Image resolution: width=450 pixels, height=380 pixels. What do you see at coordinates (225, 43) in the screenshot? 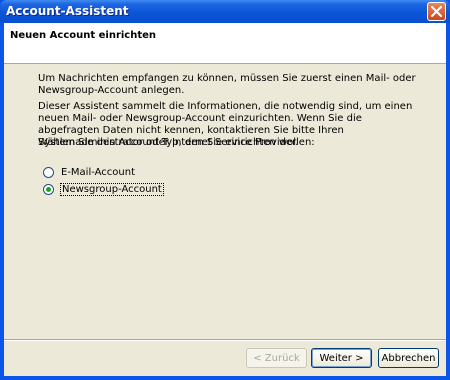
I see `wizard-header: Neuen Account einrichten` at bounding box center [225, 43].